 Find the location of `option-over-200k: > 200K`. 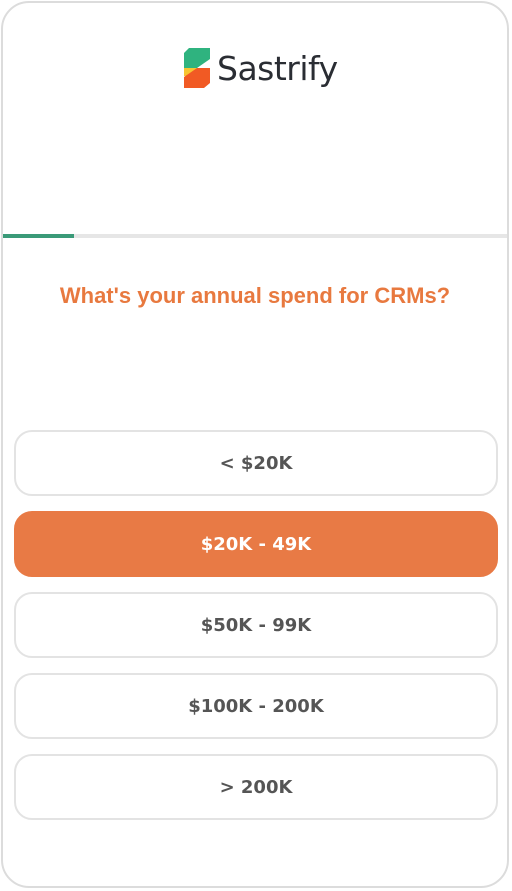

option-over-200k: > 200K is located at coordinates (256, 787).